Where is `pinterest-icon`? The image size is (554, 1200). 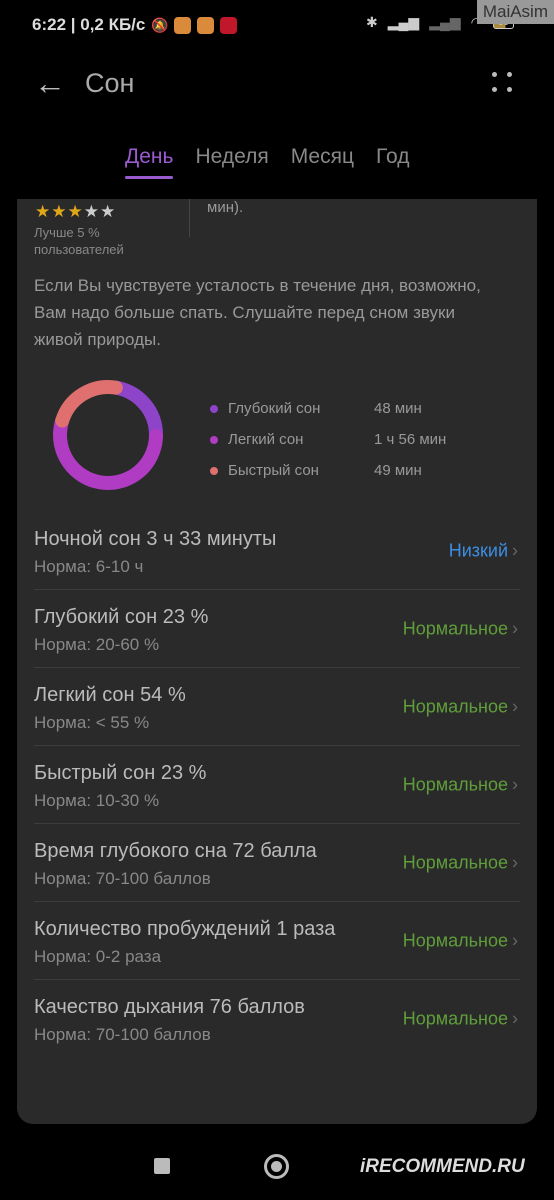
pinterest-icon is located at coordinates (229, 25).